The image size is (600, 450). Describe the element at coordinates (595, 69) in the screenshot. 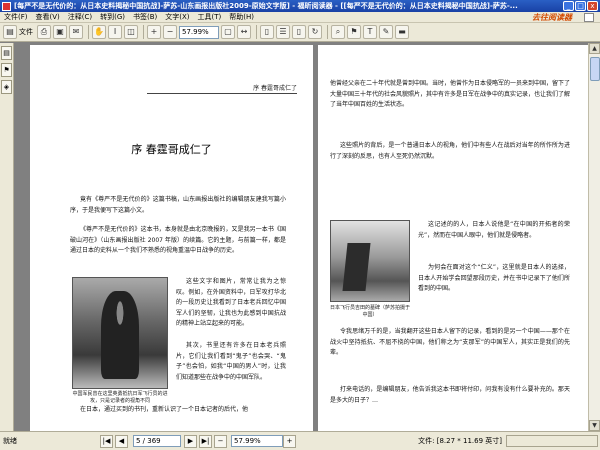

I see `scroll-thumb` at that location.